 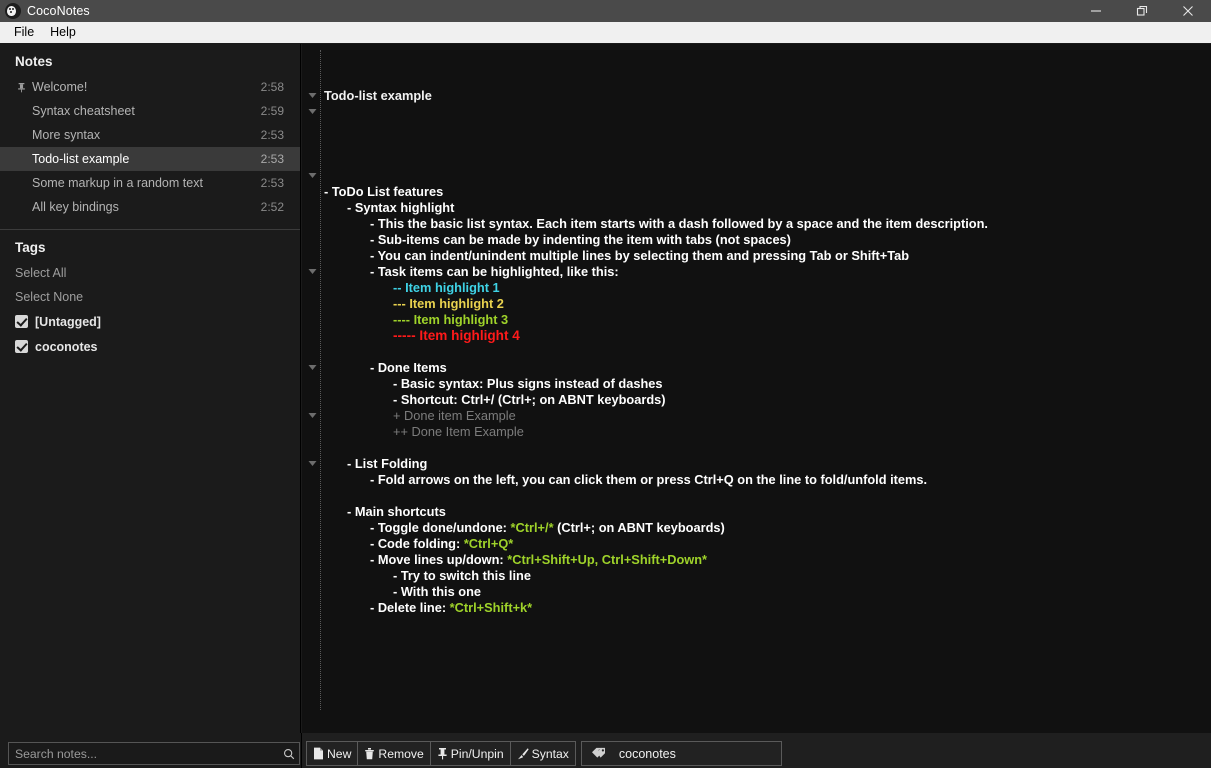 I want to click on gutter-separator, so click(x=320, y=380).